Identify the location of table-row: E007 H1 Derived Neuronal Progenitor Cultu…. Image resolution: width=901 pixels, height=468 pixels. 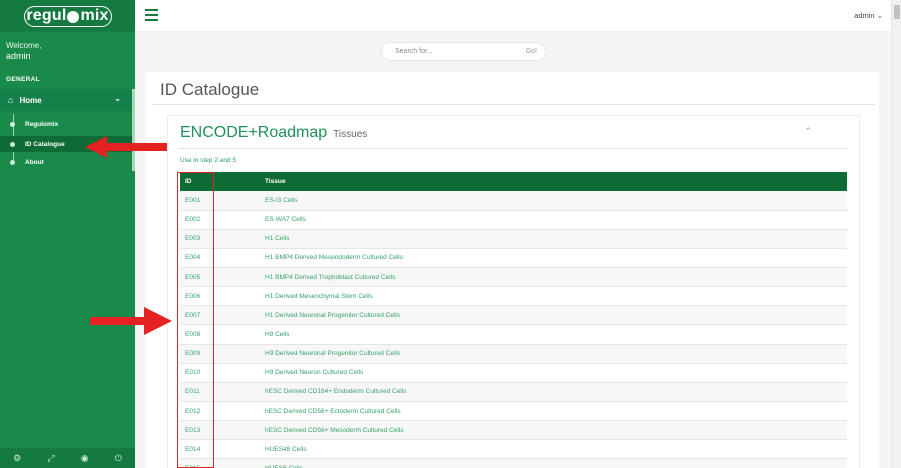
(513, 315).